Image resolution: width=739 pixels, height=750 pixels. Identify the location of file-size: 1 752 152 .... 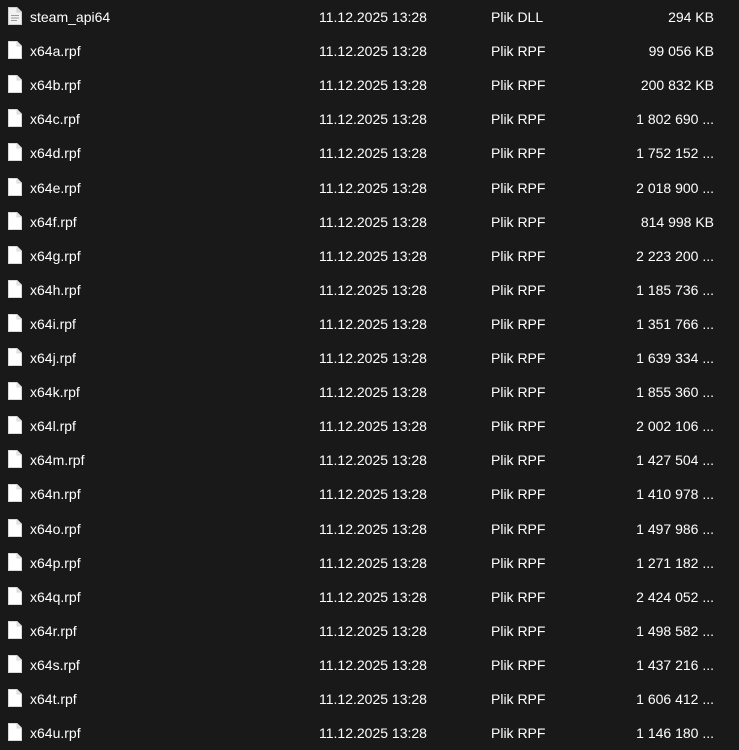
(675, 153).